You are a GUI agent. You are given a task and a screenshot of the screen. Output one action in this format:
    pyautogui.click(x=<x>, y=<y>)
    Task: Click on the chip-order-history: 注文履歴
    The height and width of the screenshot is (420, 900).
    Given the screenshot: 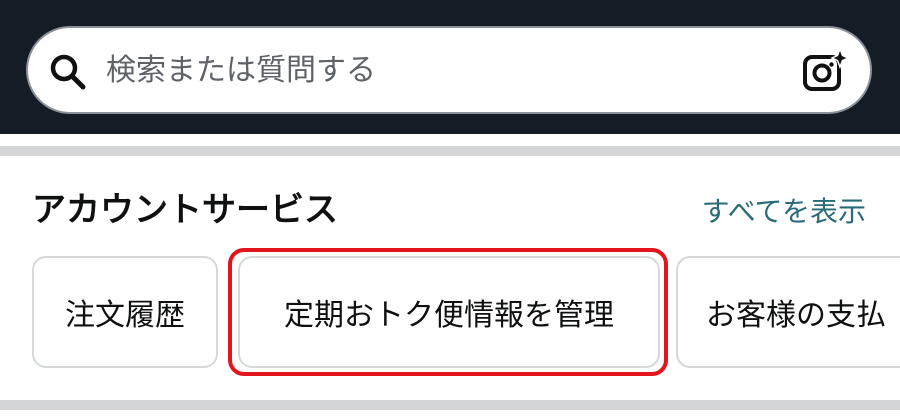 What is the action you would take?
    pyautogui.click(x=125, y=312)
    